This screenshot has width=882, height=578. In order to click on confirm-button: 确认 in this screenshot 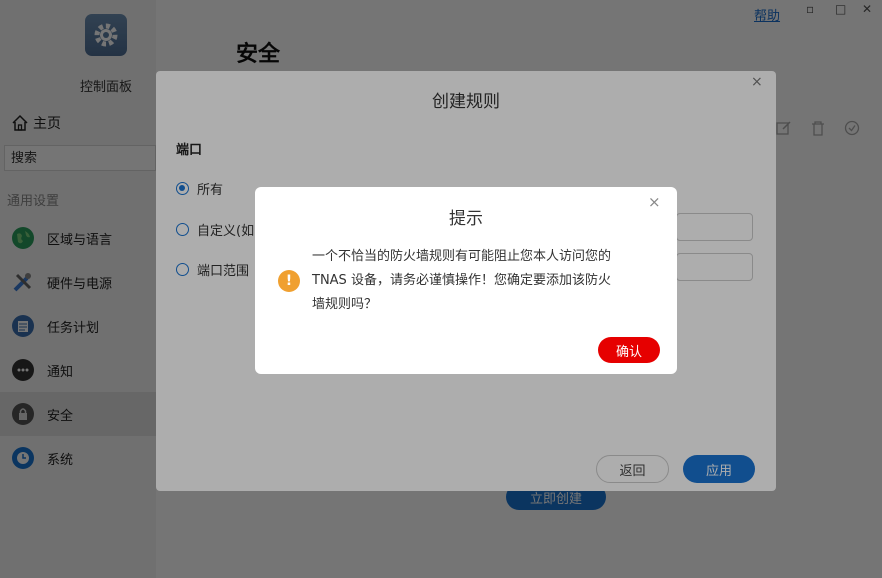, I will do `click(629, 350)`.